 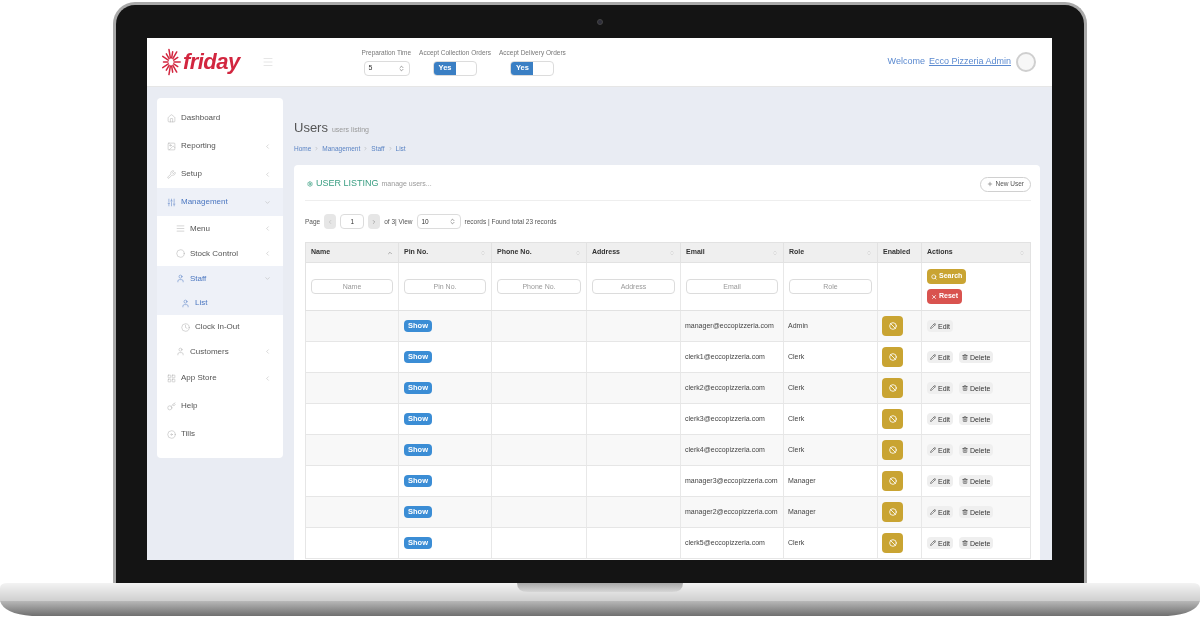 I want to click on search-icon, so click(x=934, y=276).